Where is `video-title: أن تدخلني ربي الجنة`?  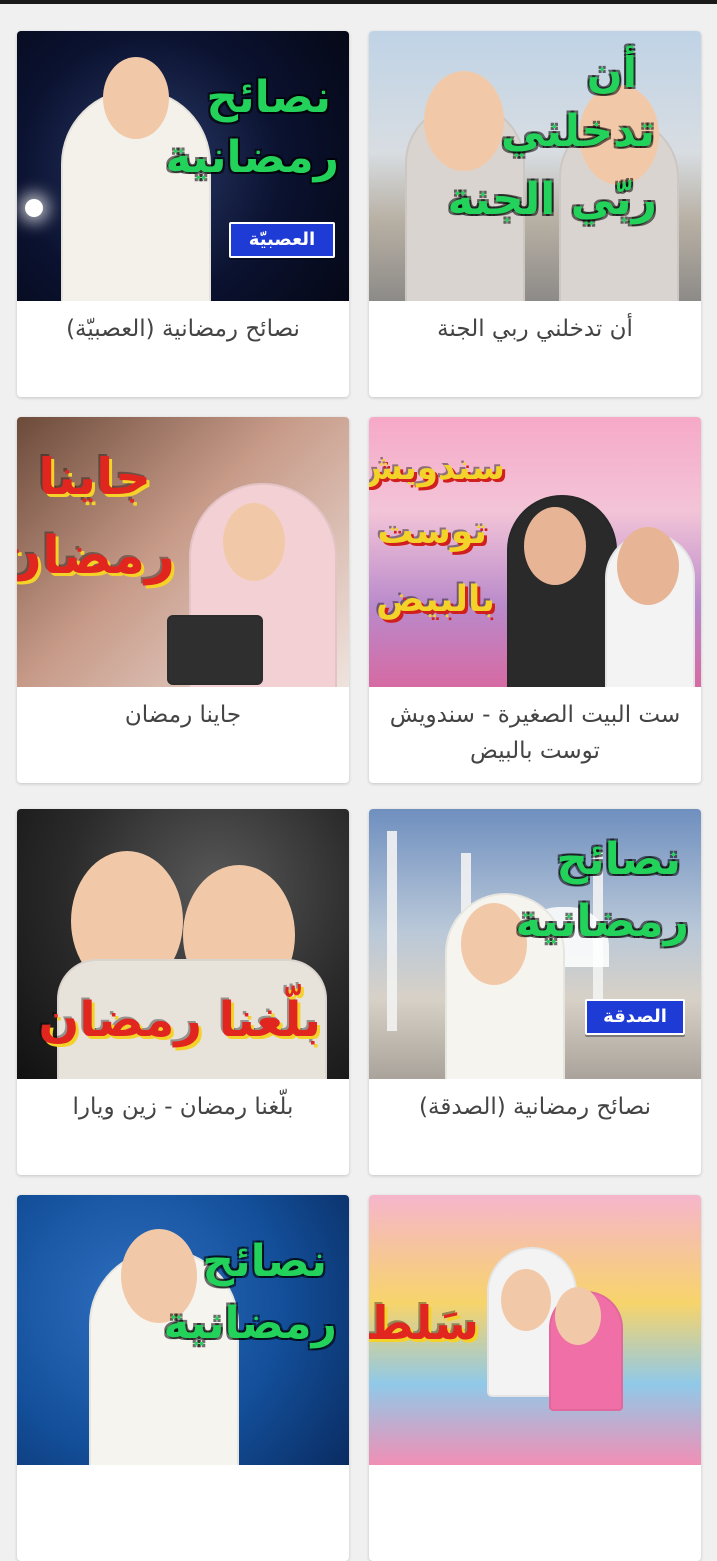
video-title: أن تدخلني ربي الجنة is located at coordinates (535, 329).